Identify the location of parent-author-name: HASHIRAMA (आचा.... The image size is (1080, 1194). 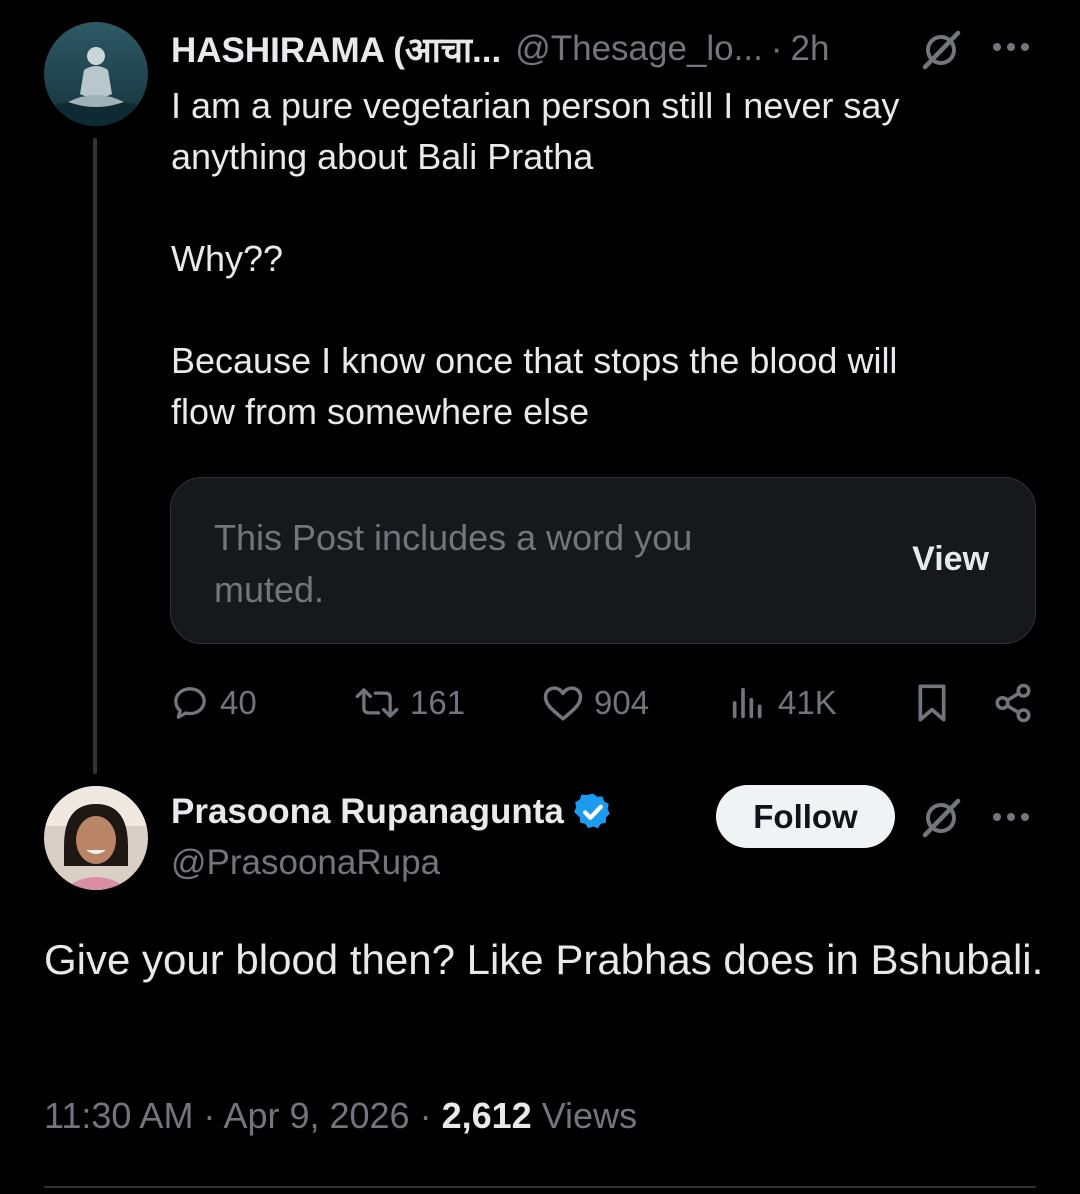
(336, 49).